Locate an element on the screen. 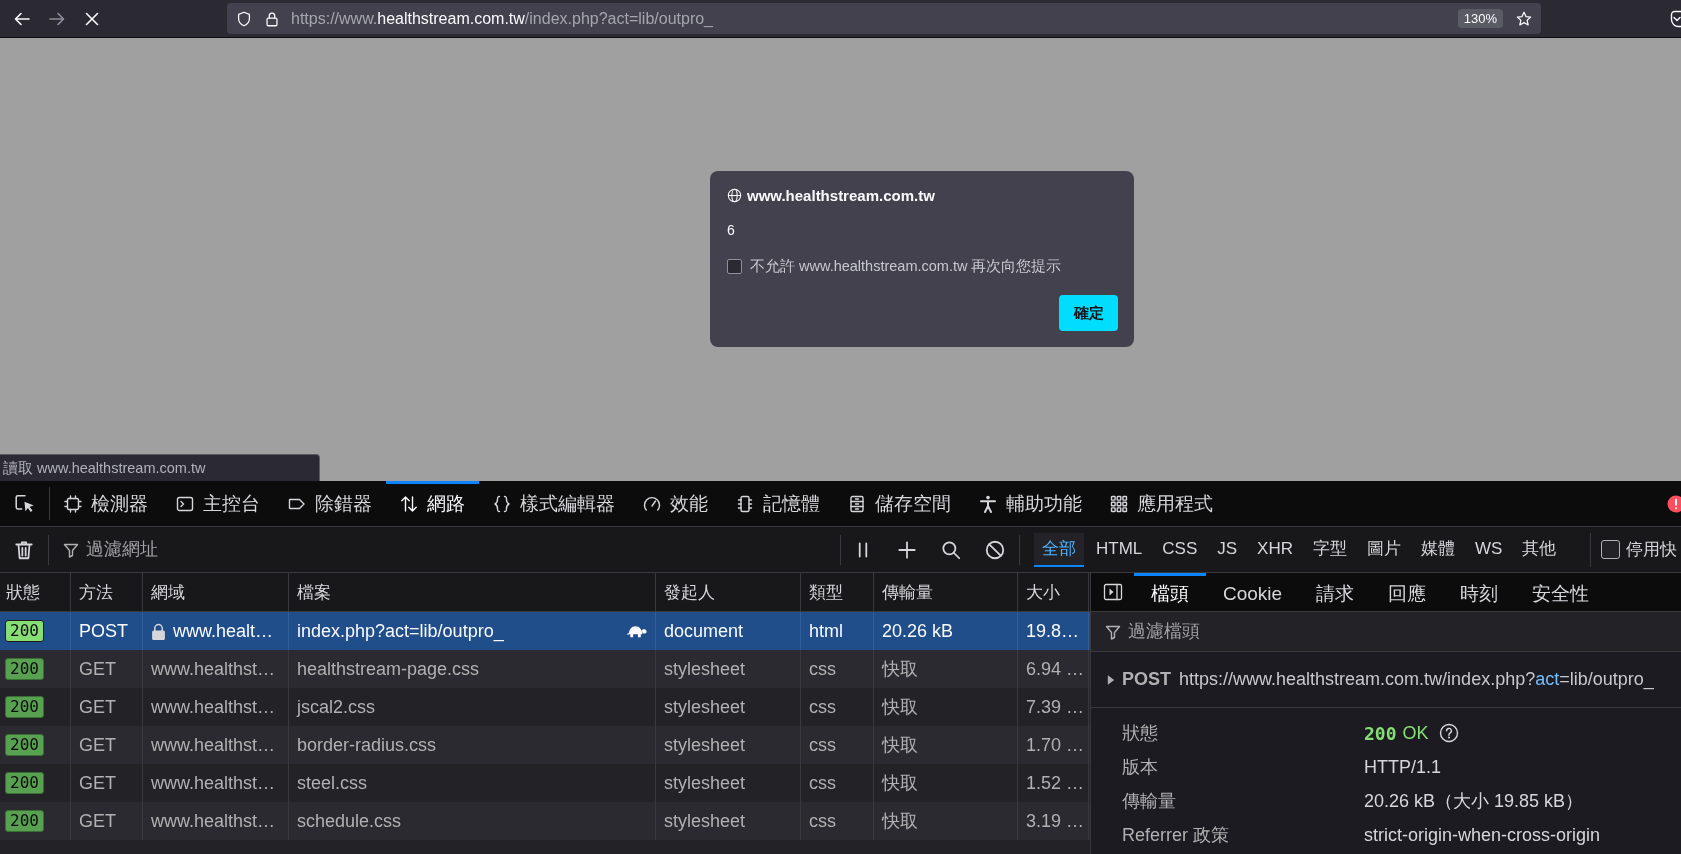 The height and width of the screenshot is (854, 1681). column-header: 狀態 is located at coordinates (35, 592).